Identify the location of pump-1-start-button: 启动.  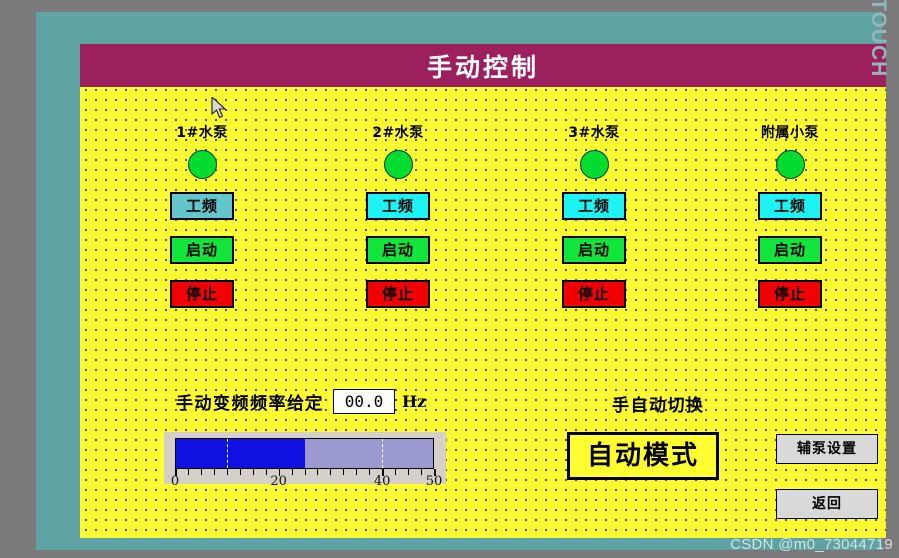
(202, 250).